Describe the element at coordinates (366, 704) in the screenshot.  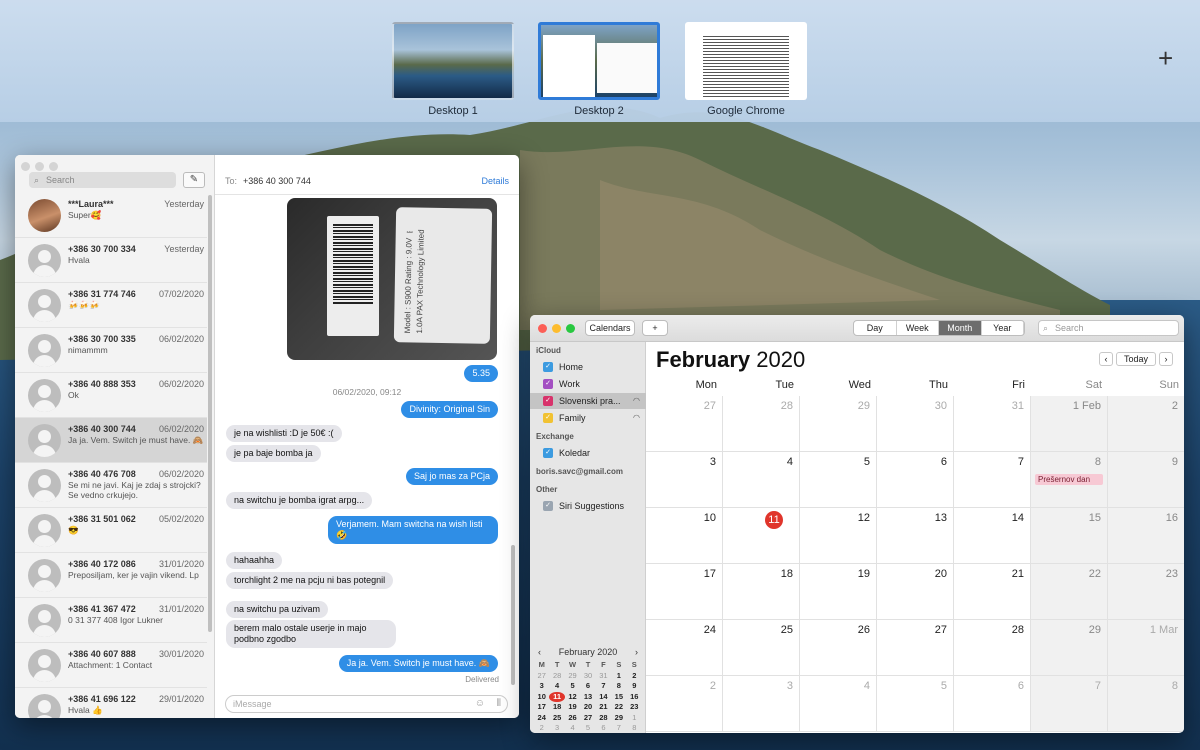
I see `imessage-input: iMessage ☺ ⦀` at that location.